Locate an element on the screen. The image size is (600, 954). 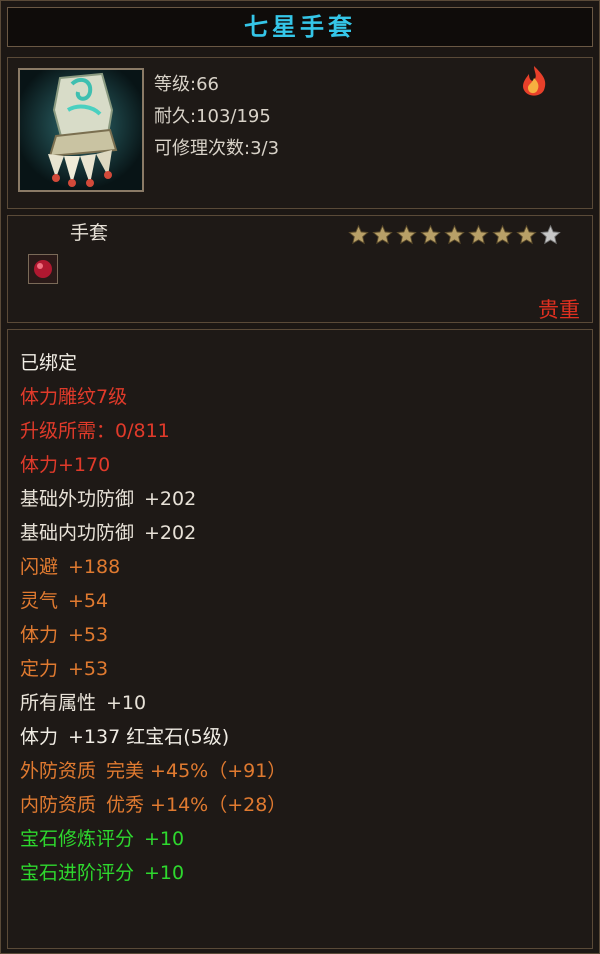
item-type: 手套 is located at coordinates (89, 233).